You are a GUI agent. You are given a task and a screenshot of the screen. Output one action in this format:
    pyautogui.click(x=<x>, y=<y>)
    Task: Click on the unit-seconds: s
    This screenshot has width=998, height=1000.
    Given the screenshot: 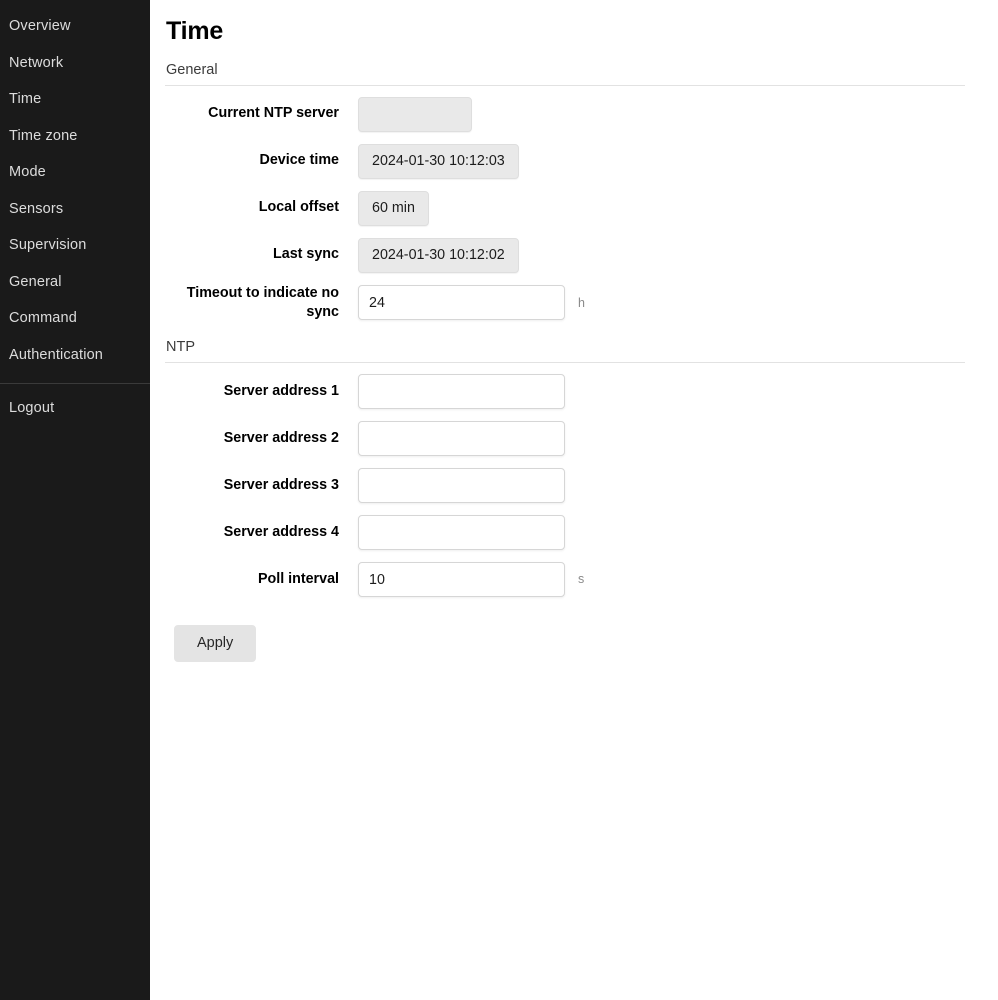 What is the action you would take?
    pyautogui.click(x=581, y=579)
    